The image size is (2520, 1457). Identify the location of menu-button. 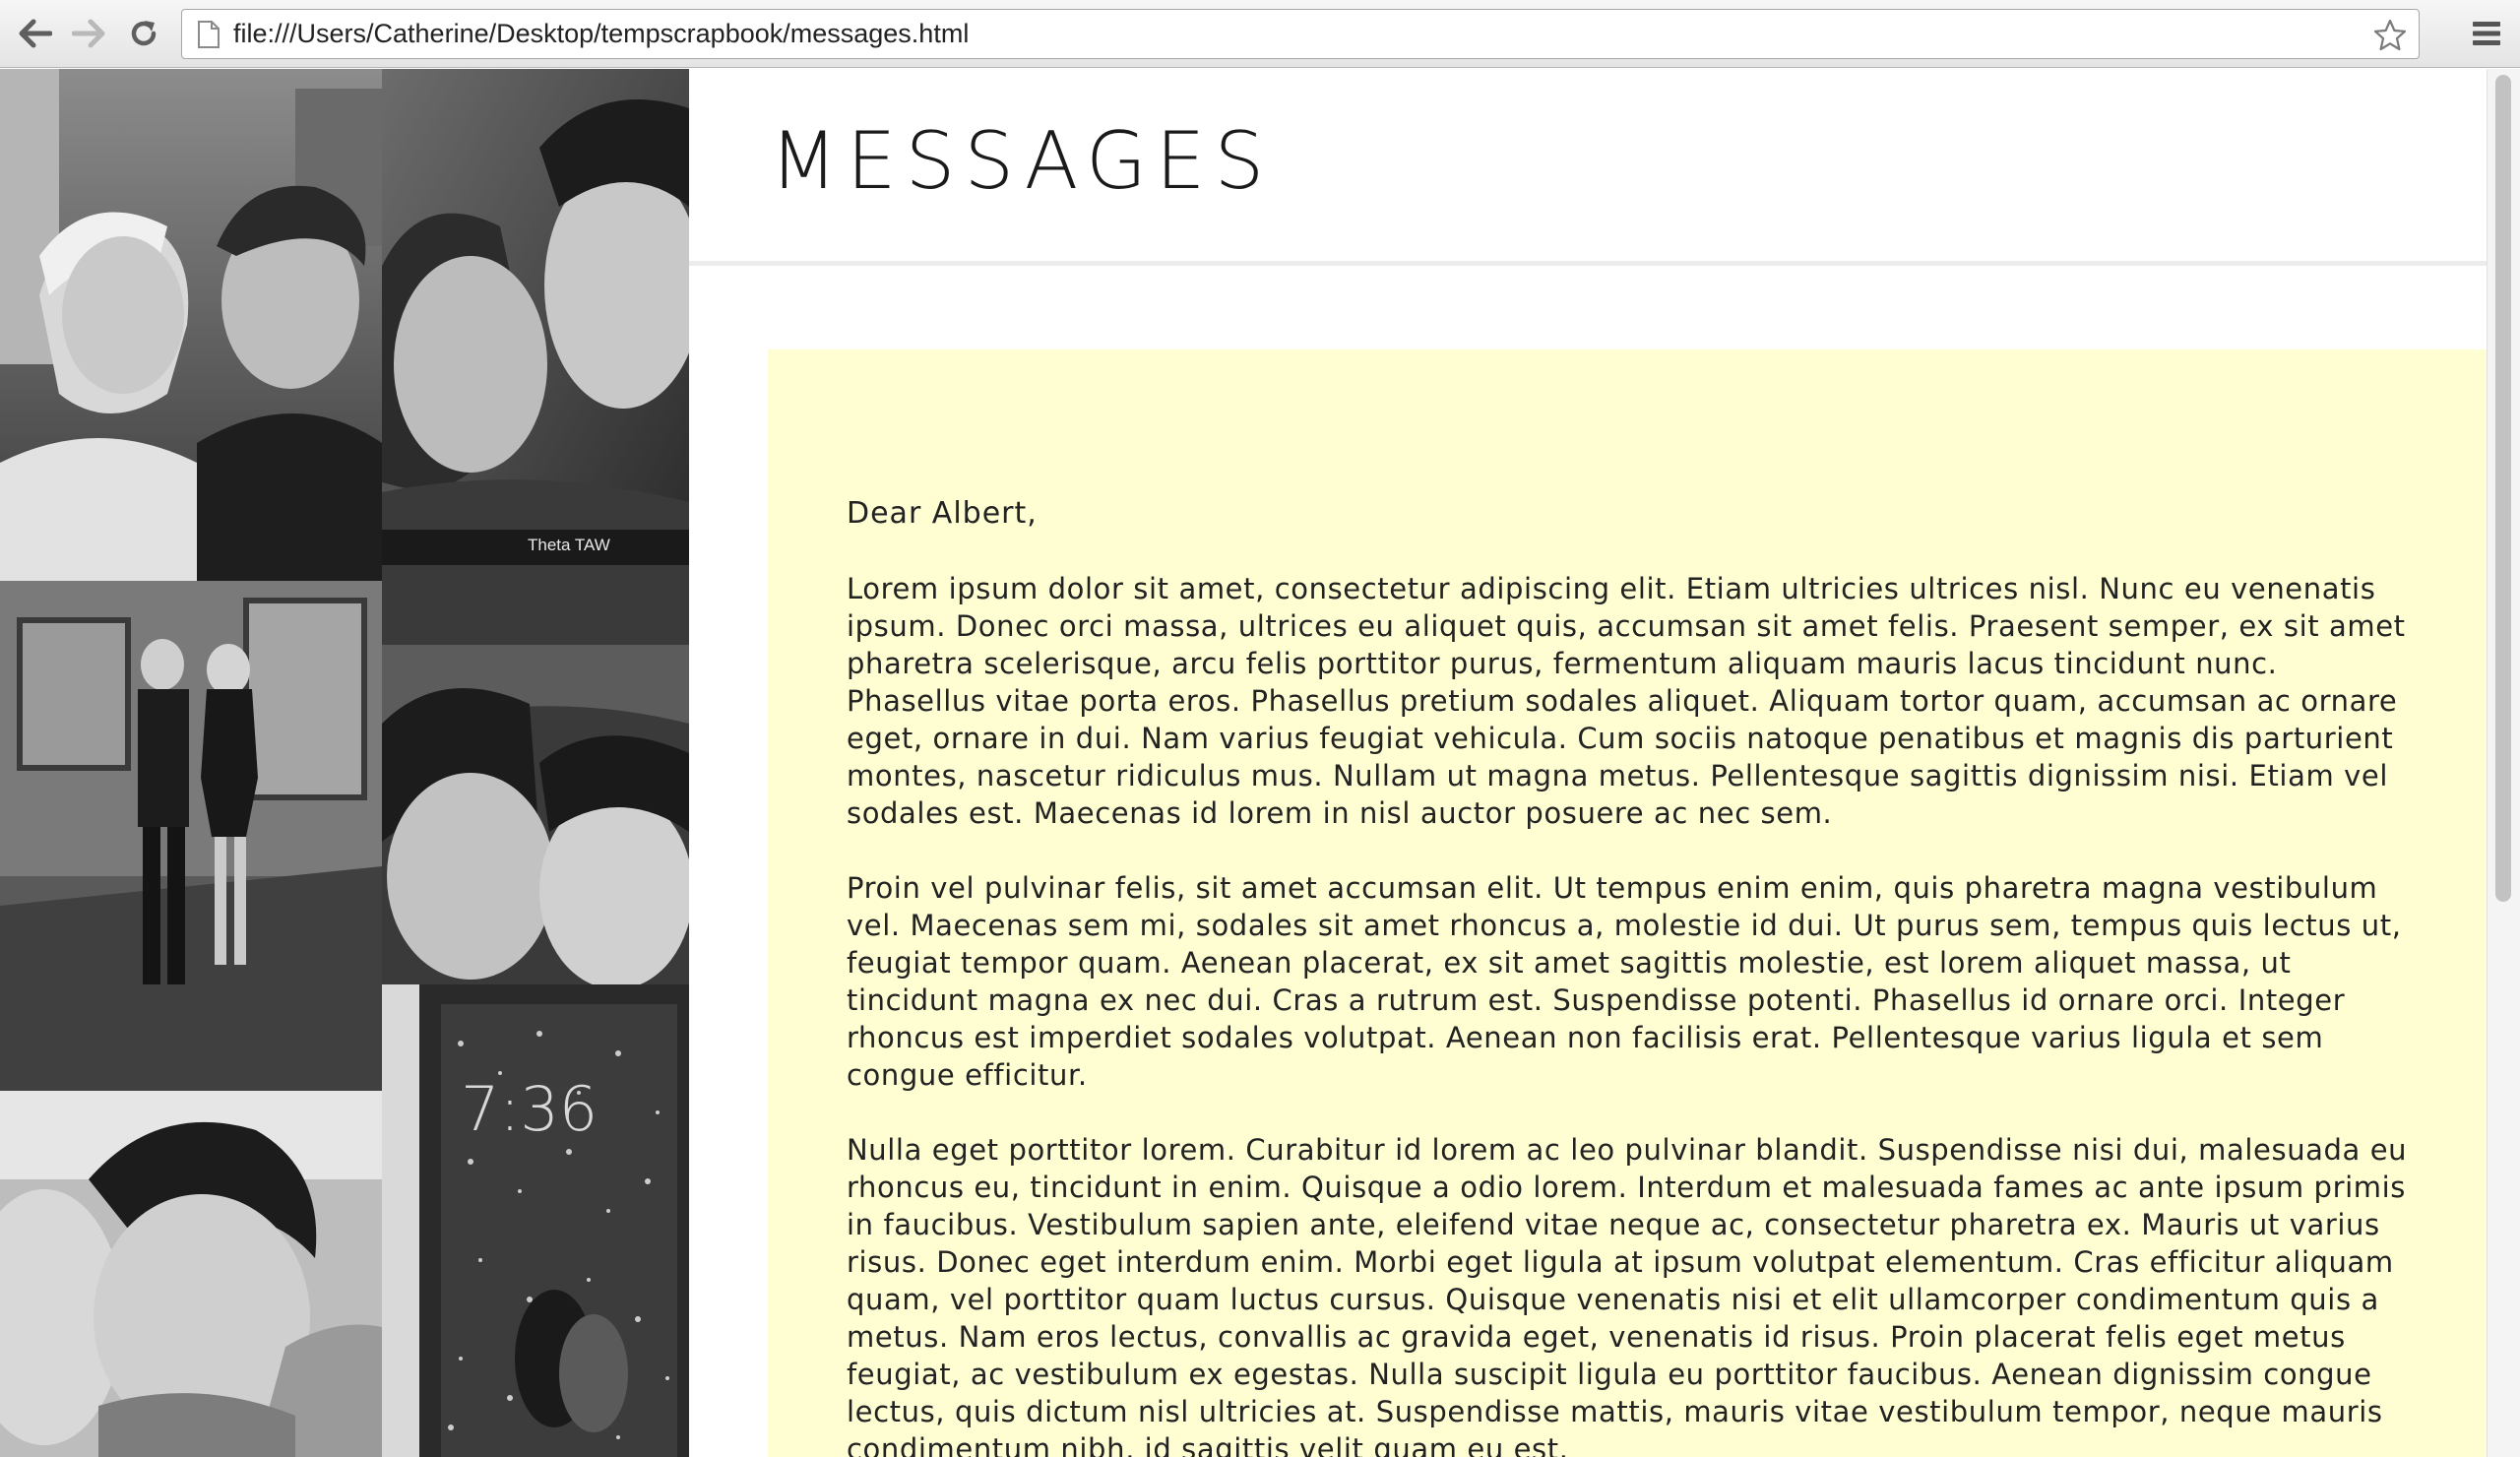
(2486, 33).